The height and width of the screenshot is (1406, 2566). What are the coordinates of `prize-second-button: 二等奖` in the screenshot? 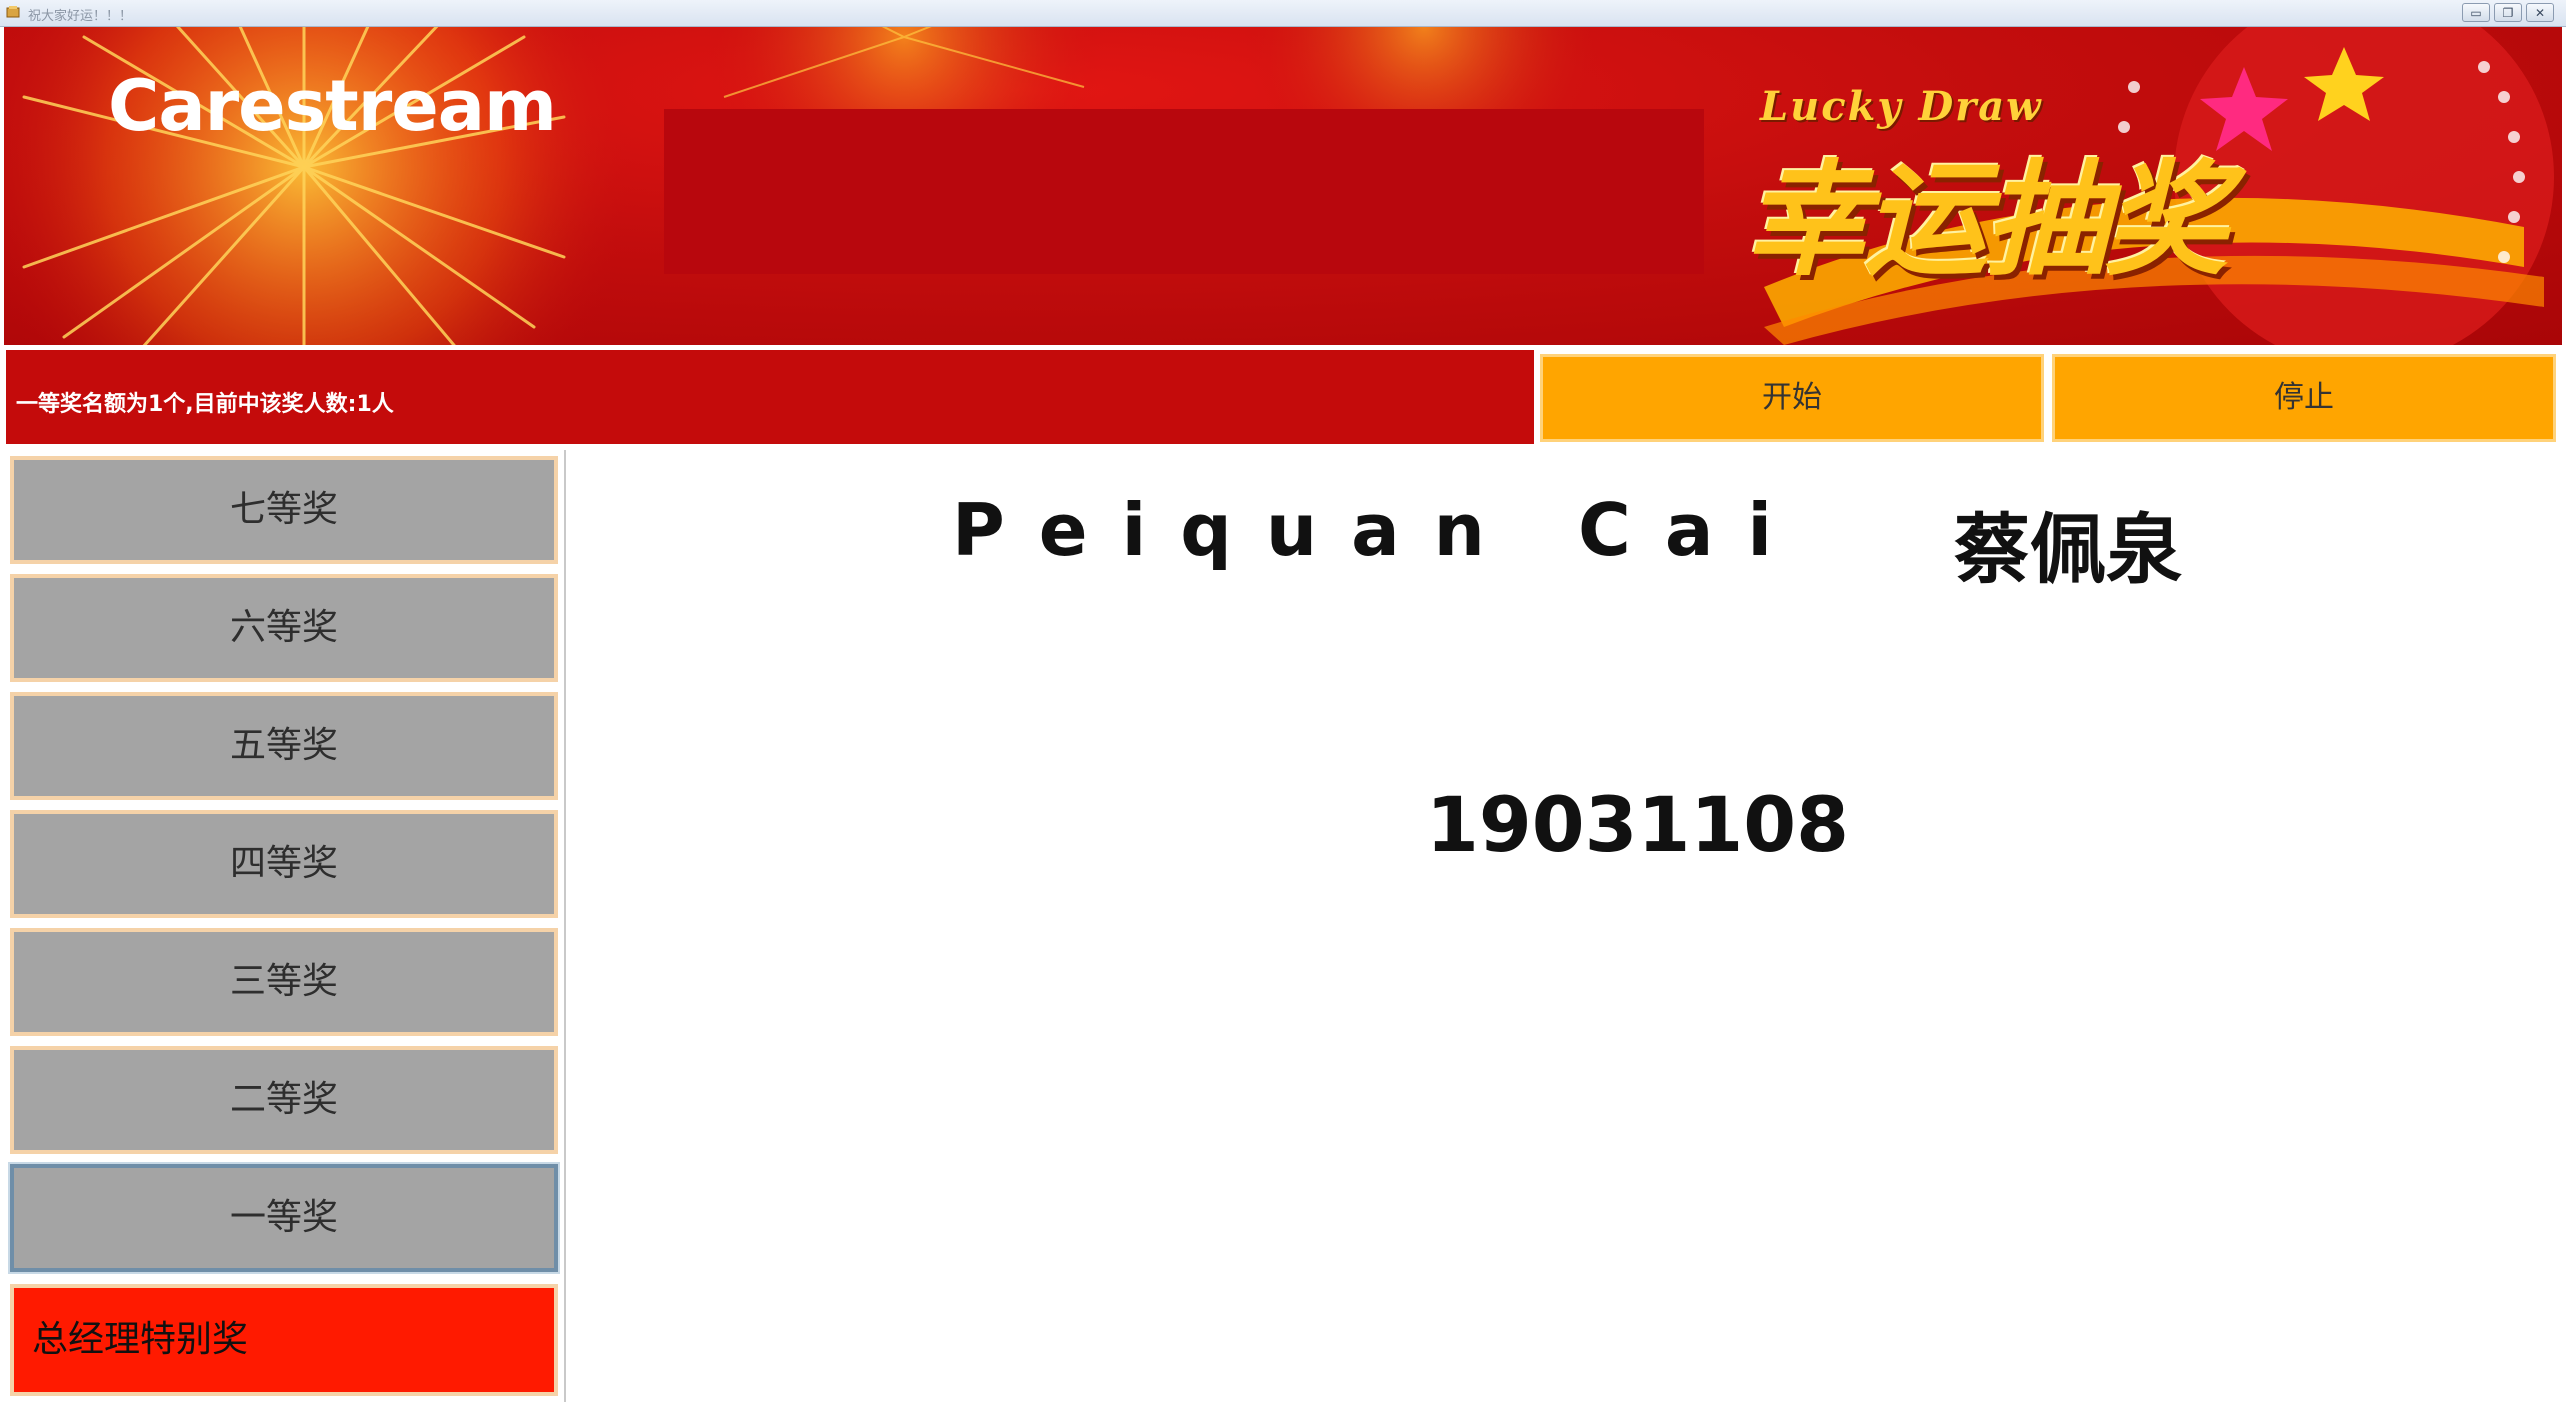 It's located at (284, 1100).